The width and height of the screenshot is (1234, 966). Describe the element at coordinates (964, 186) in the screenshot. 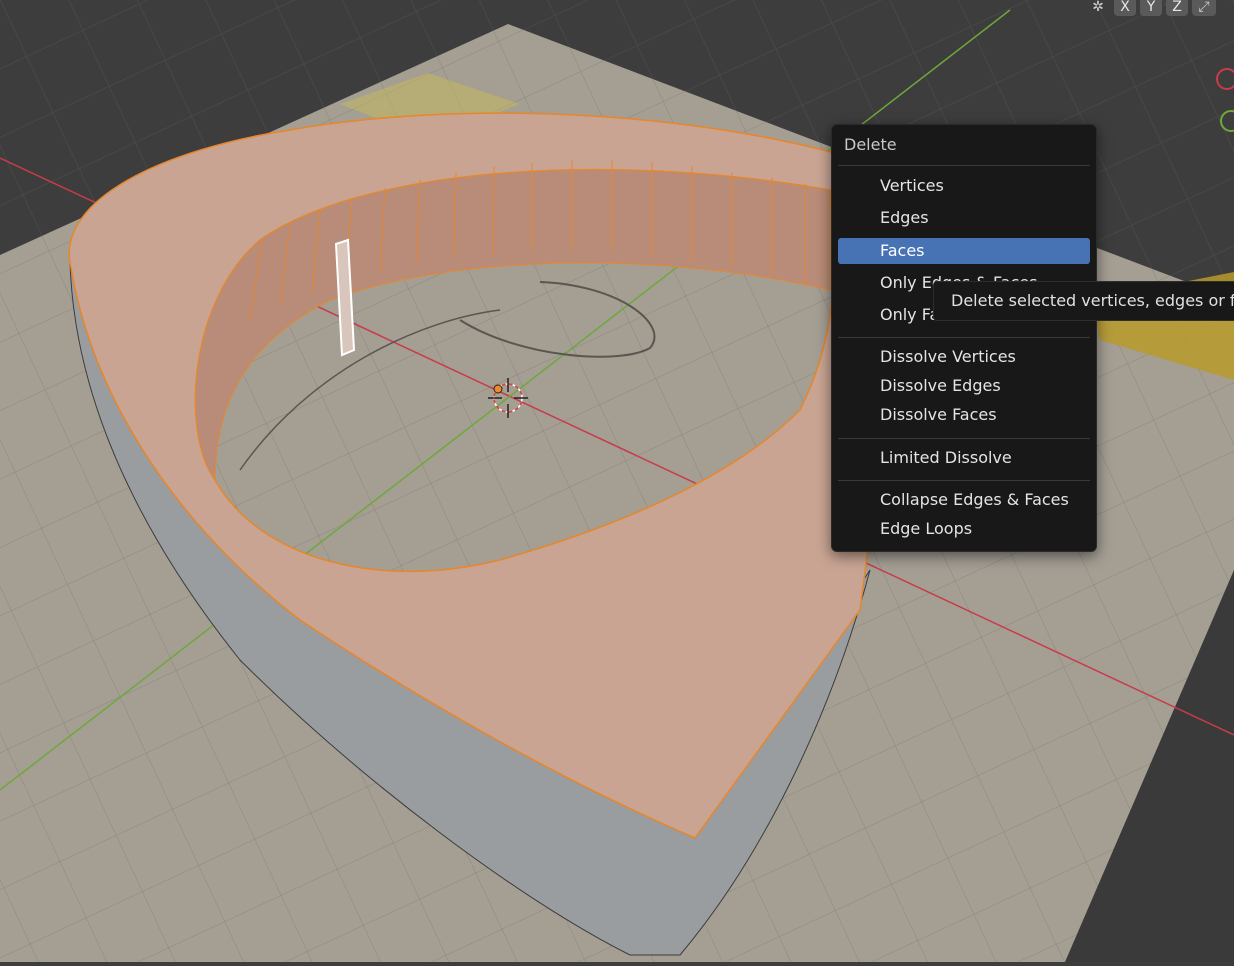

I see `menu-item-vertices: Vertices` at that location.